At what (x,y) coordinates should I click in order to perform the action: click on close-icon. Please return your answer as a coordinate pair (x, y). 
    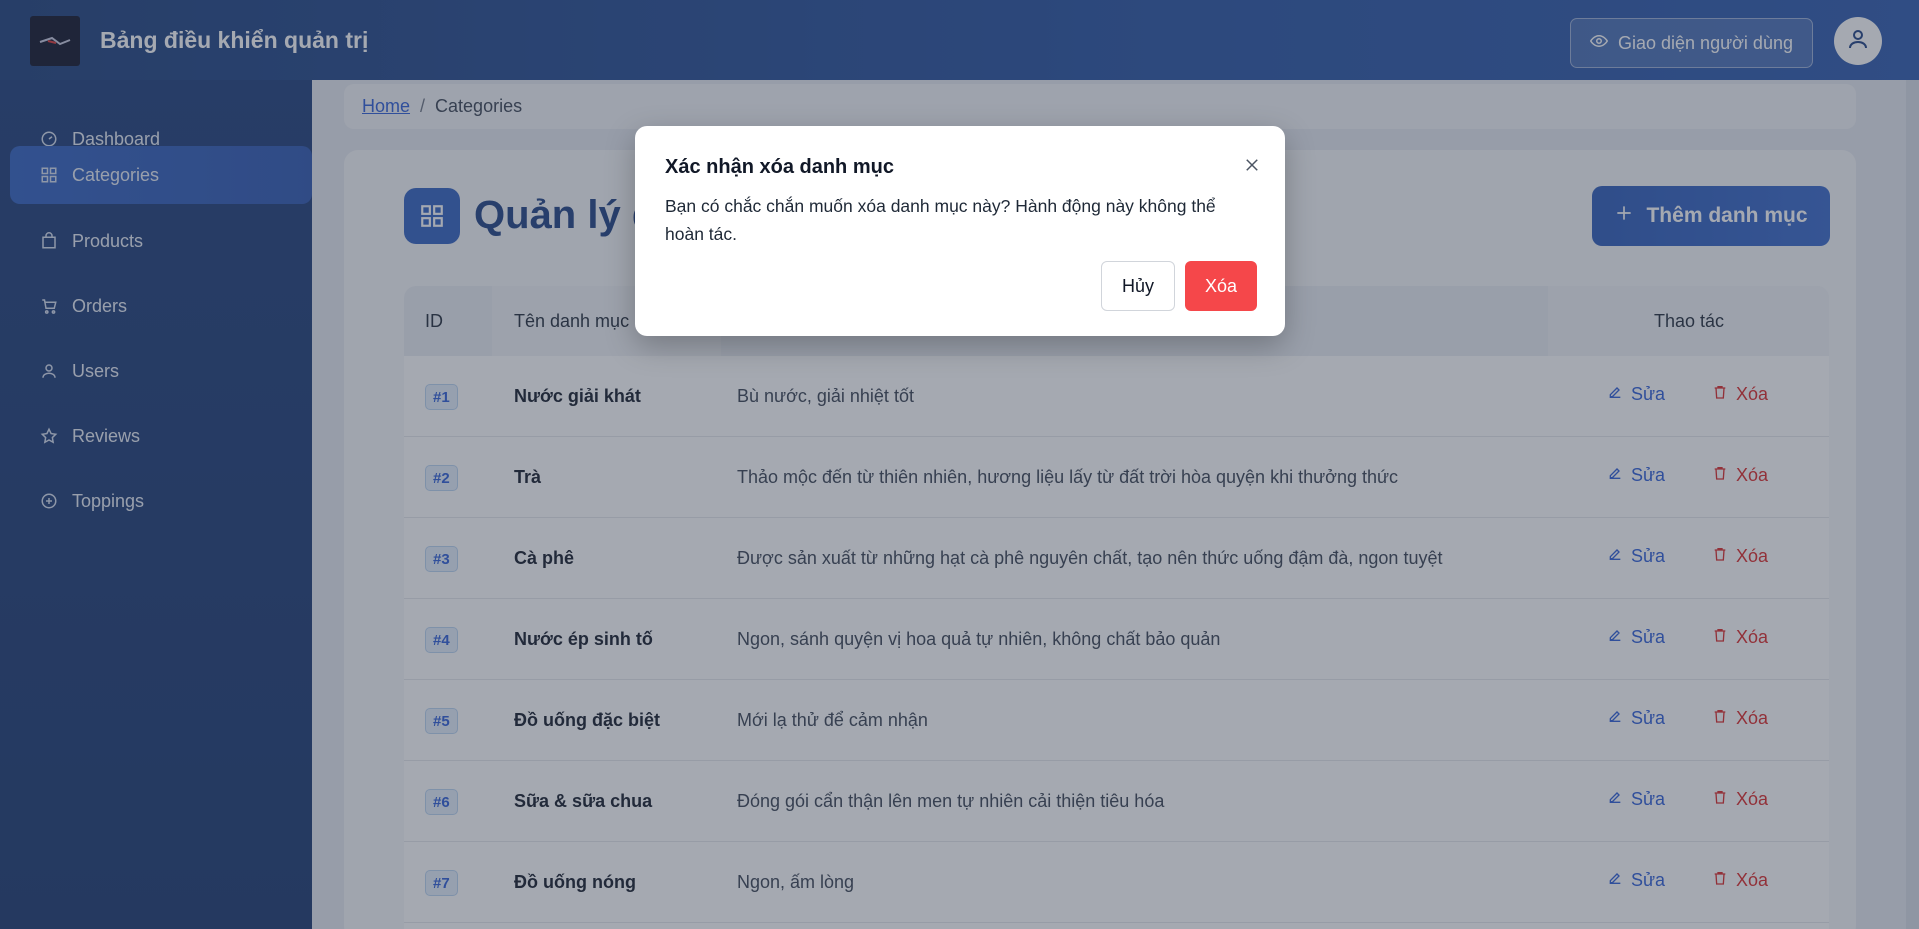
    Looking at the image, I should click on (1252, 165).